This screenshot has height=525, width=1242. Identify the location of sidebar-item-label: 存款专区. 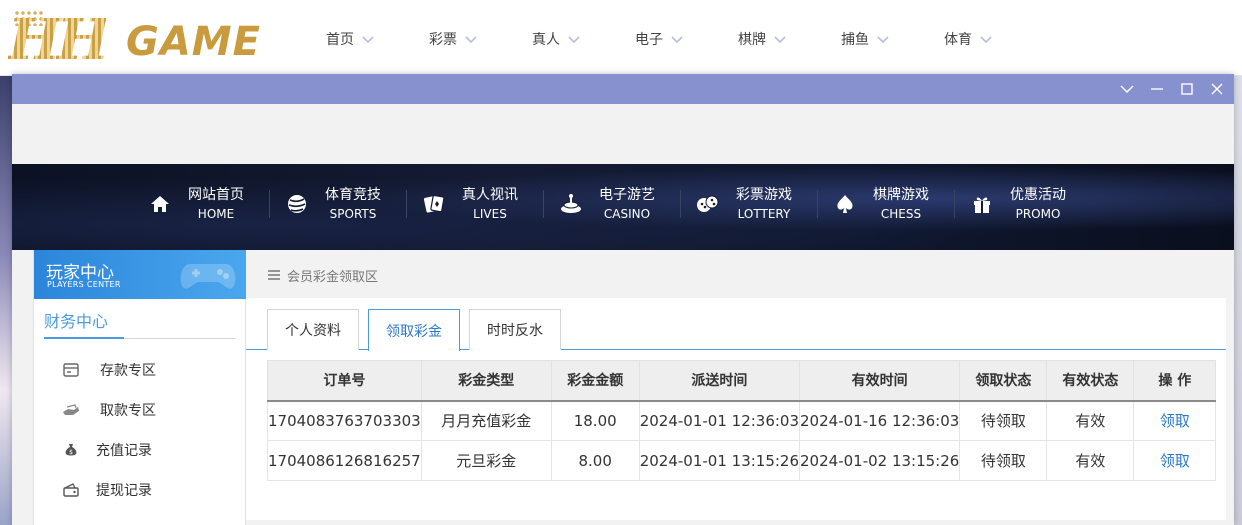
(128, 371).